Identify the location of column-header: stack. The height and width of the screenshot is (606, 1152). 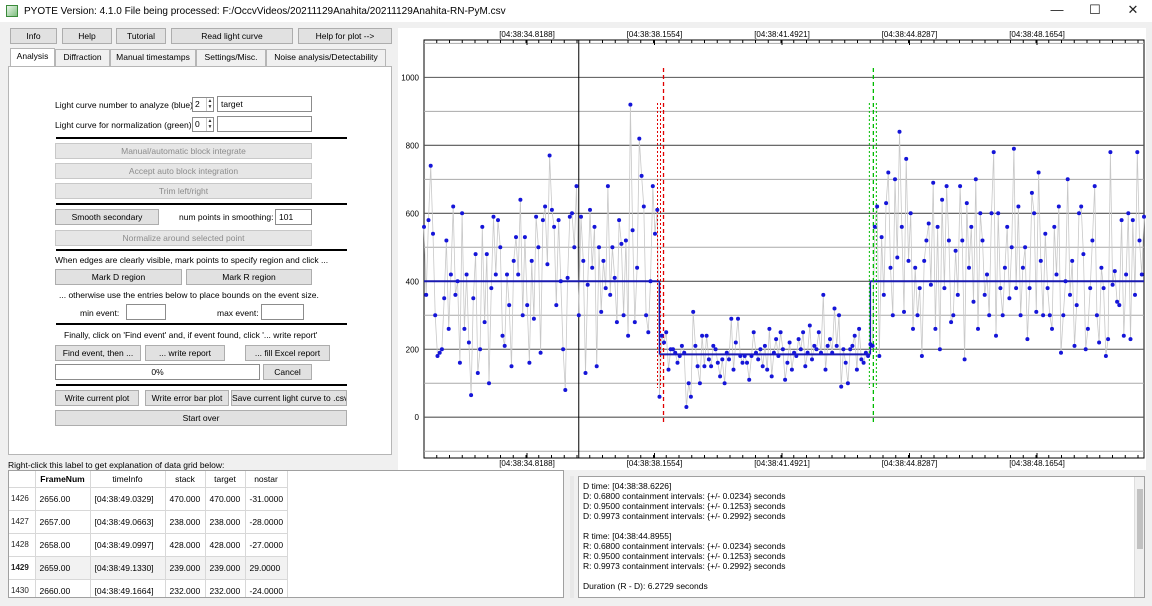
(185, 479).